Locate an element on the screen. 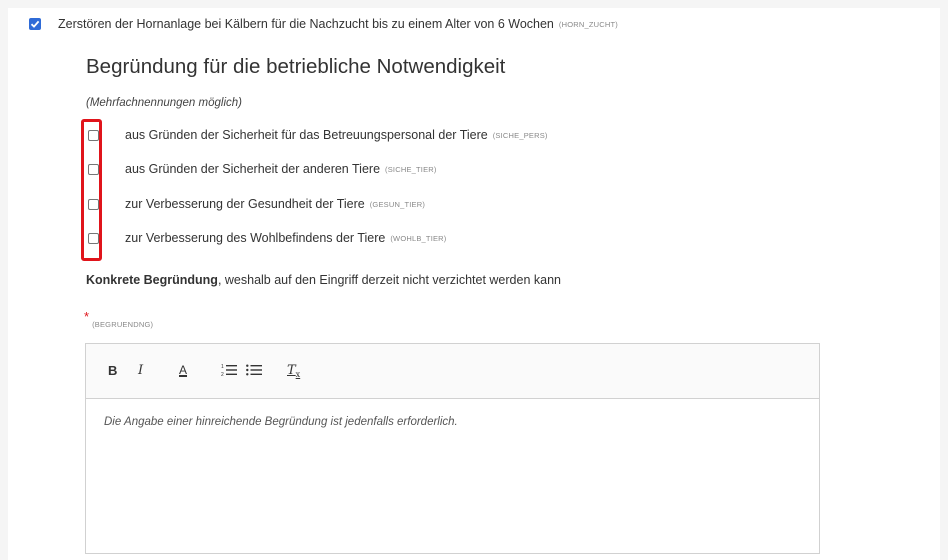  option-code: (SICHE_TIER) is located at coordinates (411, 169).